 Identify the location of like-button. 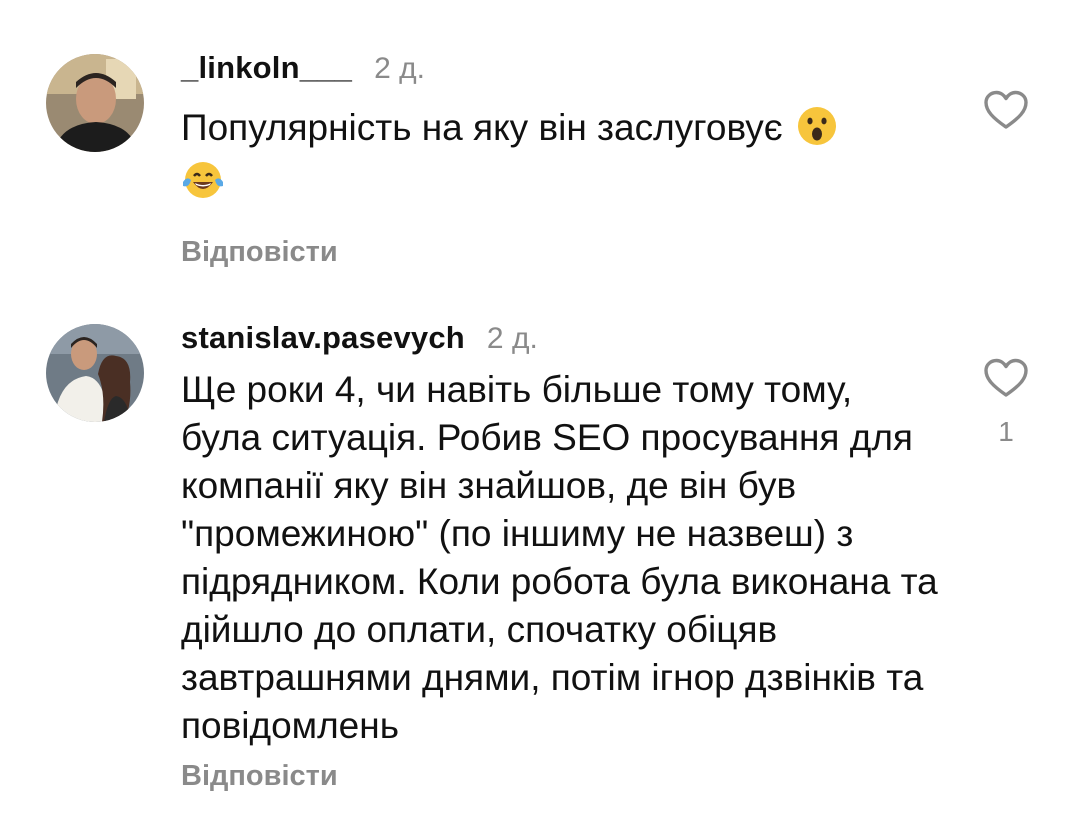
(1006, 119).